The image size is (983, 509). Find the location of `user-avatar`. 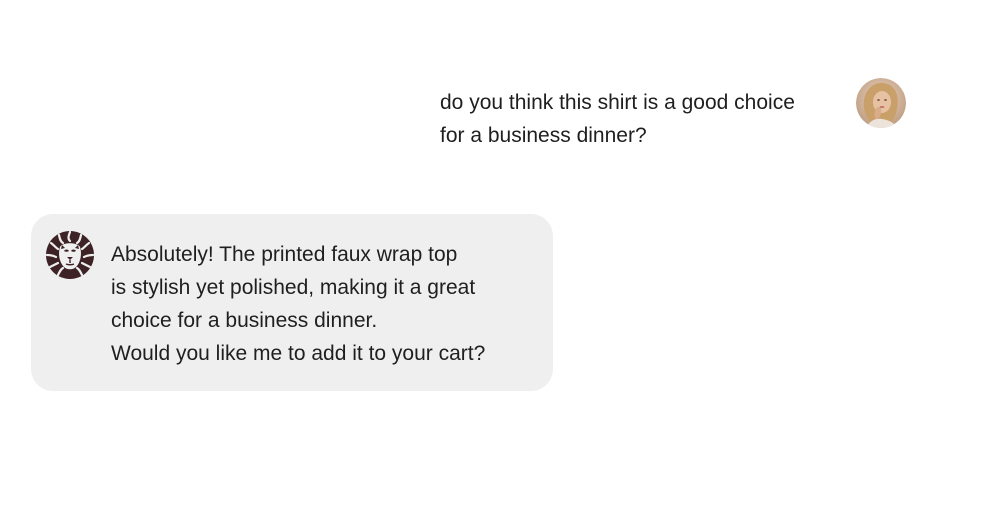

user-avatar is located at coordinates (881, 103).